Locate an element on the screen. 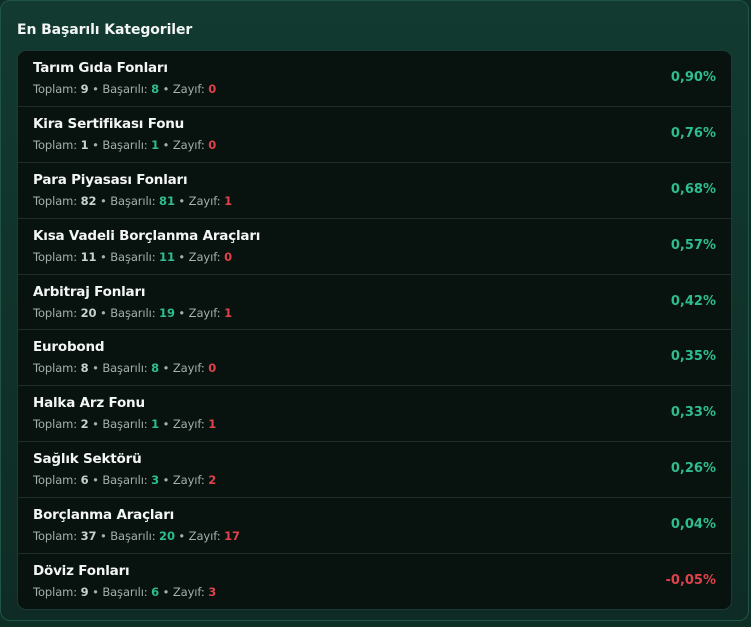 Image resolution: width=751 pixels, height=627 pixels. category-stats: Toplam: 8 • Başarılı: 8 • Zayıf: 0 is located at coordinates (124, 368).